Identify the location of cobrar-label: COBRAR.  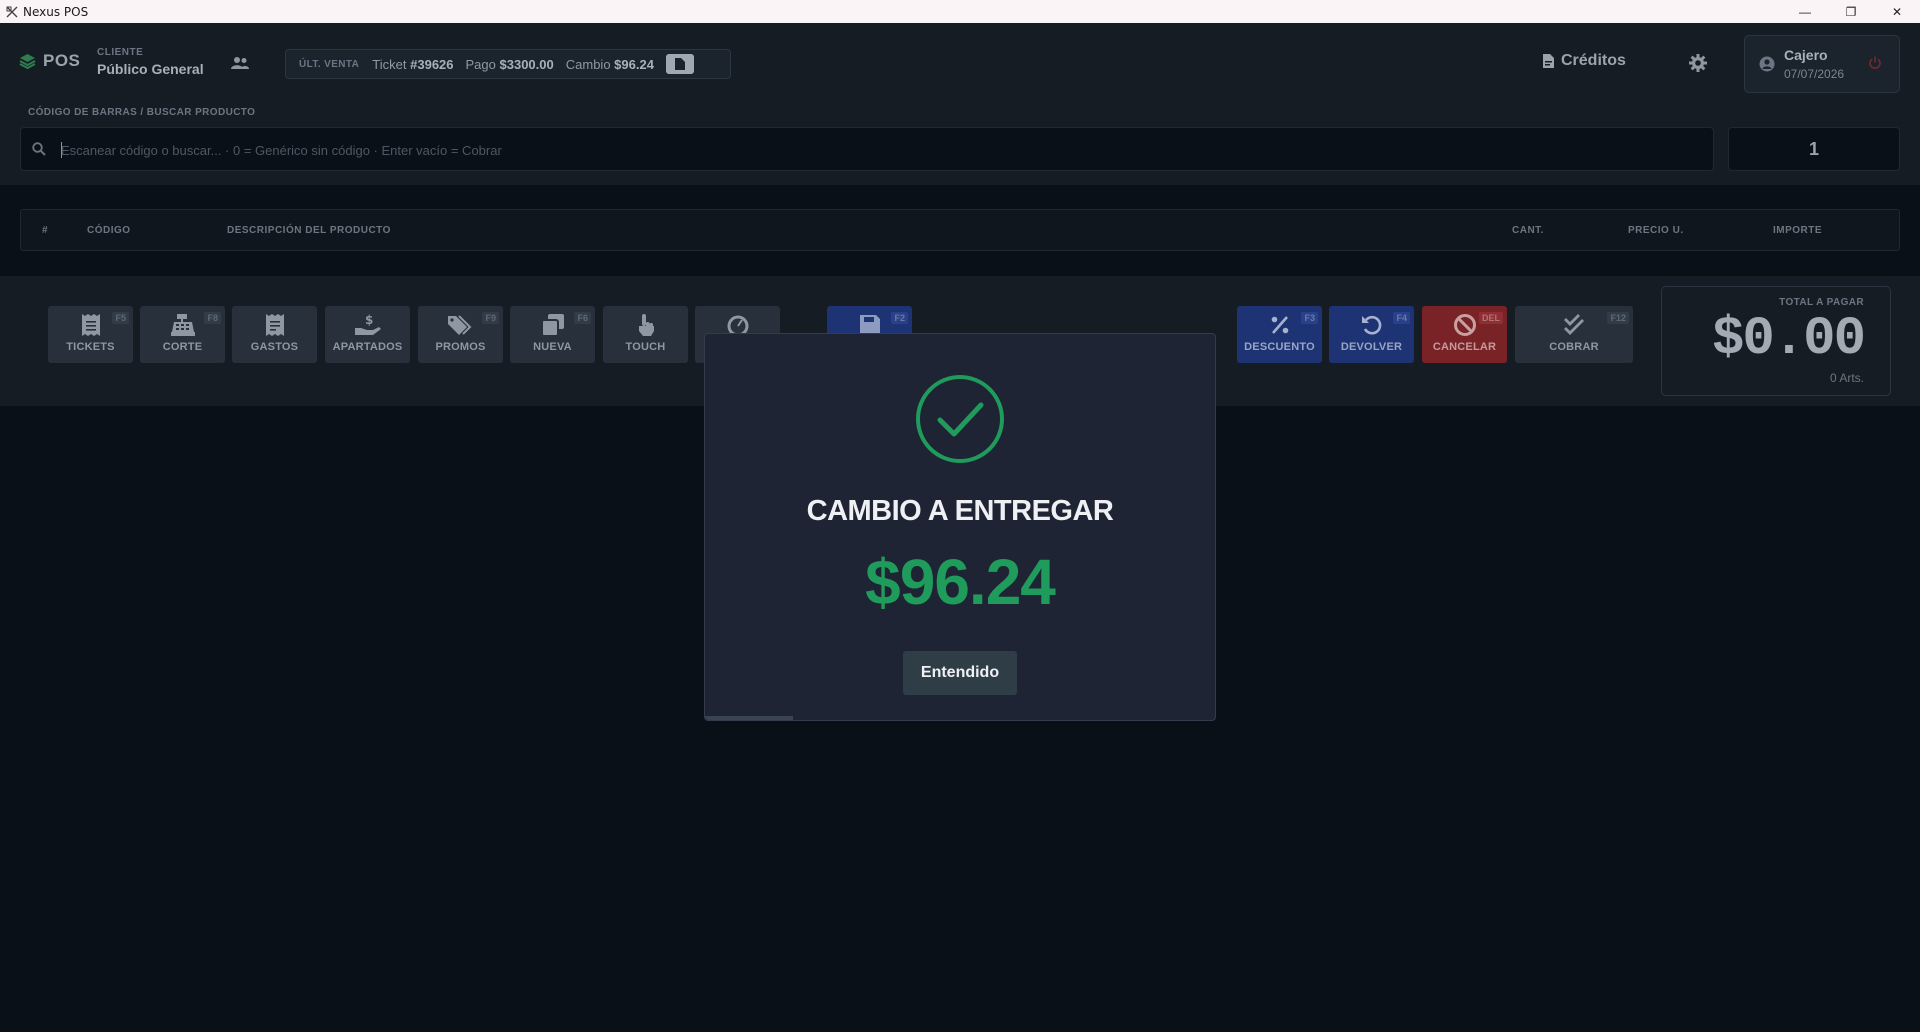
(1574, 347).